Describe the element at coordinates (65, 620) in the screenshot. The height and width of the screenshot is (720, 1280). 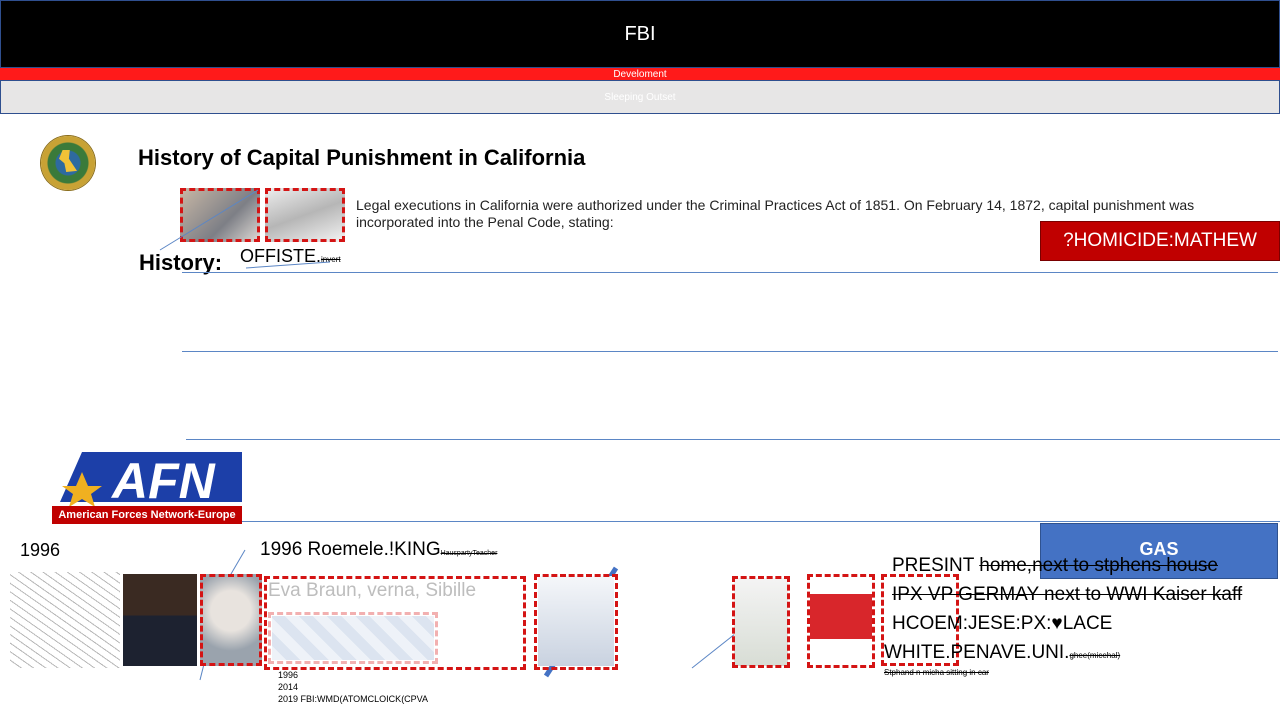
I see `map-image` at that location.